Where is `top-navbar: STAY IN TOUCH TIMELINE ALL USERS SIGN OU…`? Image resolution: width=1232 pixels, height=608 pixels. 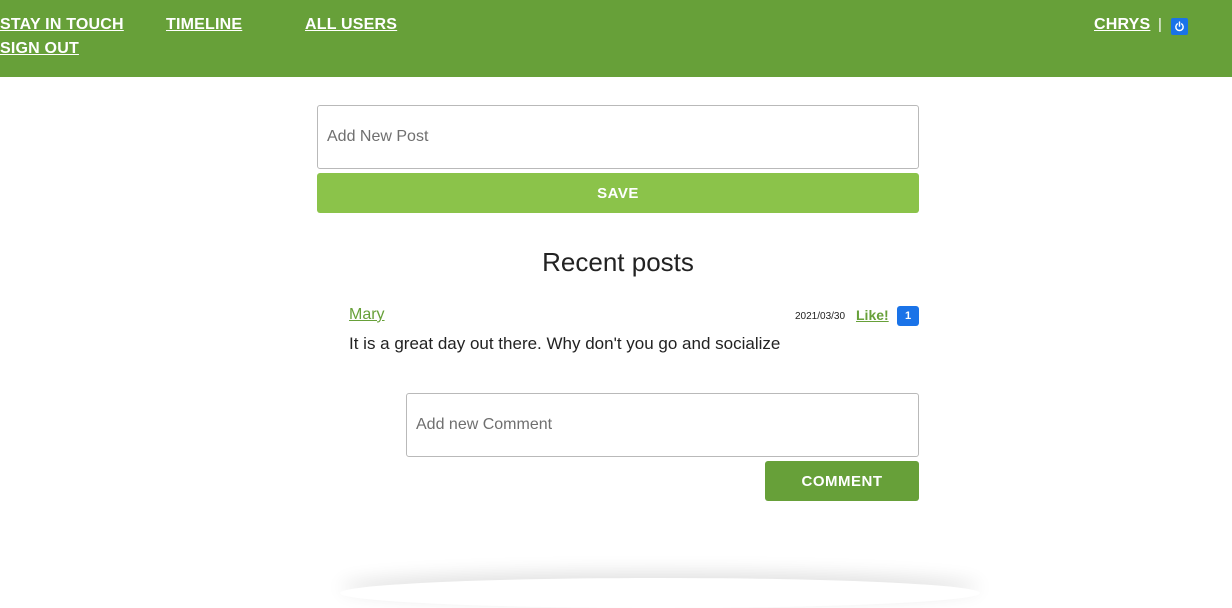
top-navbar: STAY IN TOUCH TIMELINE ALL USERS SIGN OU… is located at coordinates (616, 38).